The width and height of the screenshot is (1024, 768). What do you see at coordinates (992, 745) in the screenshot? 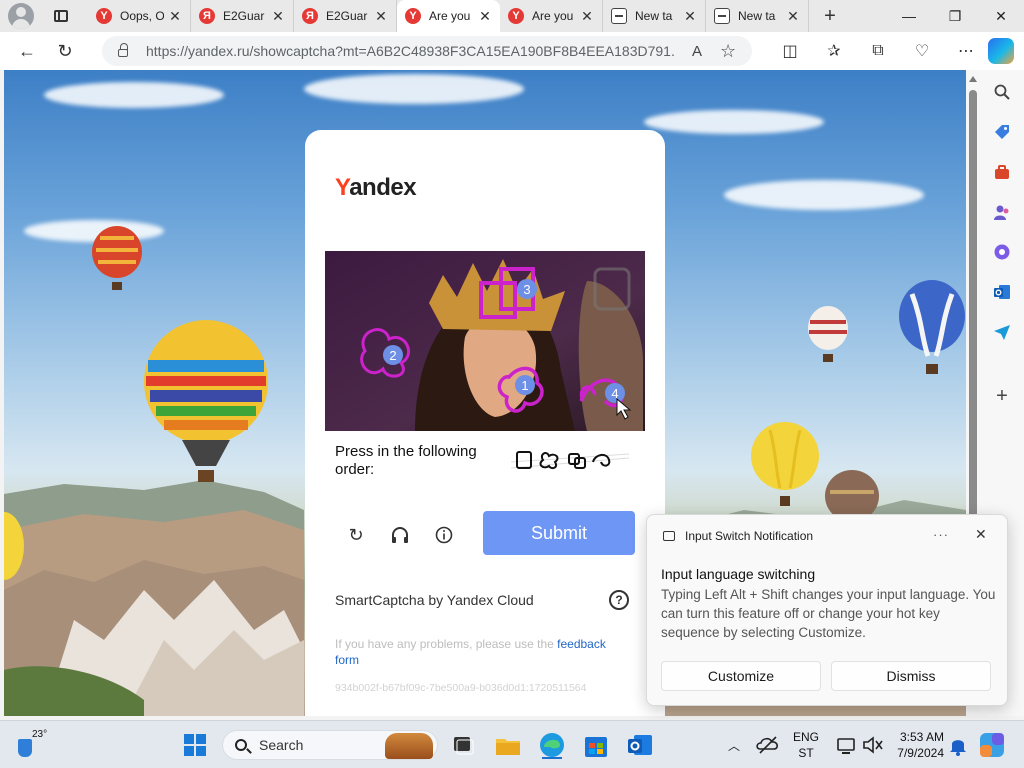
I see `copilot-taskbar-icon` at bounding box center [992, 745].